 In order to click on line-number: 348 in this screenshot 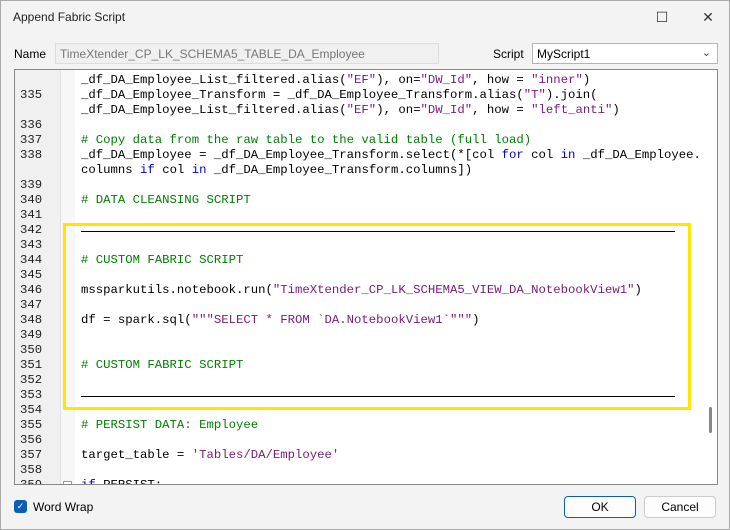, I will do `click(31, 320)`.